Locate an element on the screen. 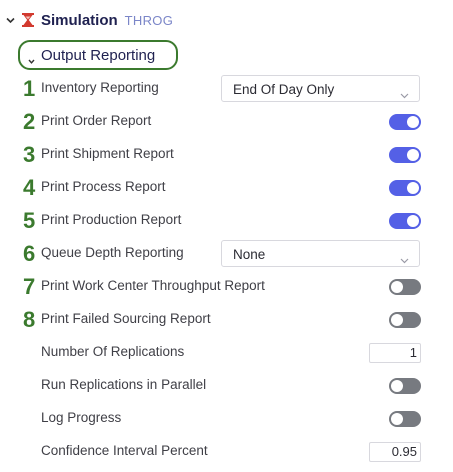  setting-label: Confidence Interval Percent is located at coordinates (124, 450).